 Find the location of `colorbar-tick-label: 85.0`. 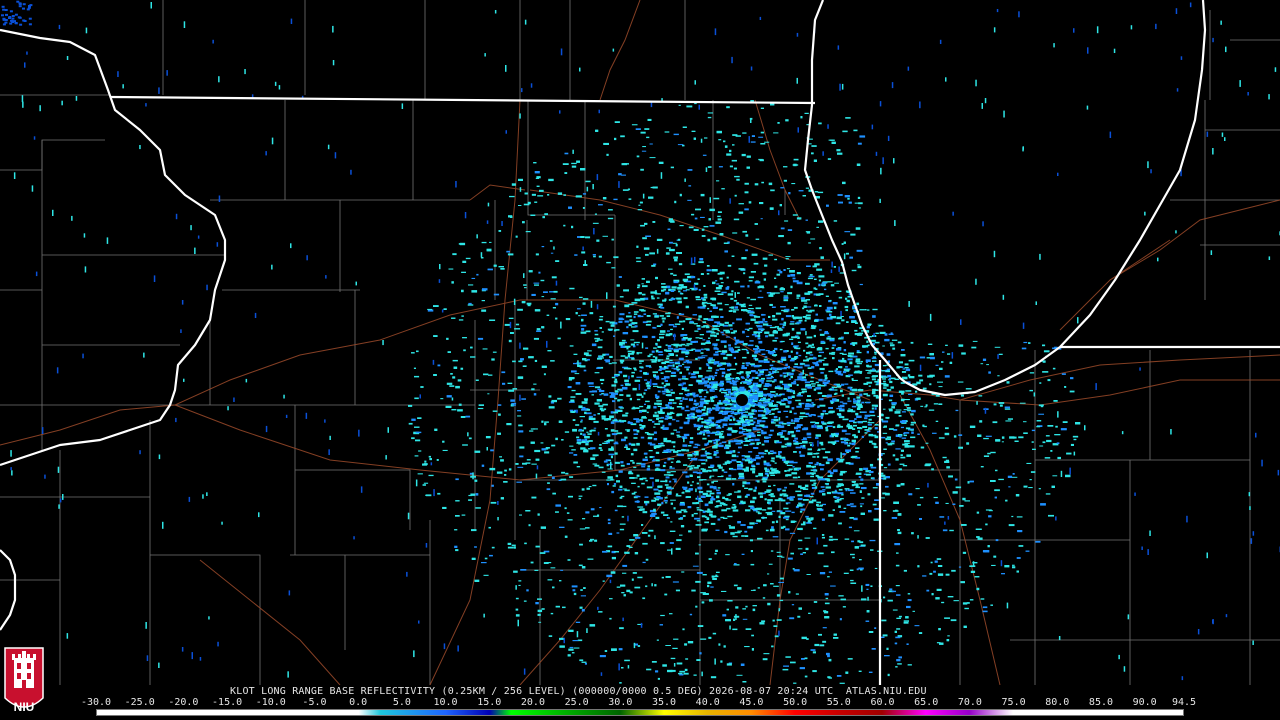

colorbar-tick-label: 85.0 is located at coordinates (1101, 702).